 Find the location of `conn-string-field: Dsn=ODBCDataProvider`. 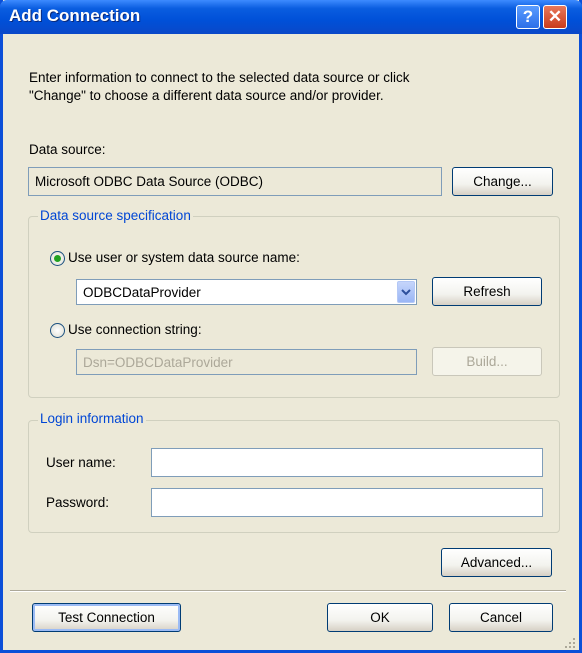

conn-string-field: Dsn=ODBCDataProvider is located at coordinates (246, 362).